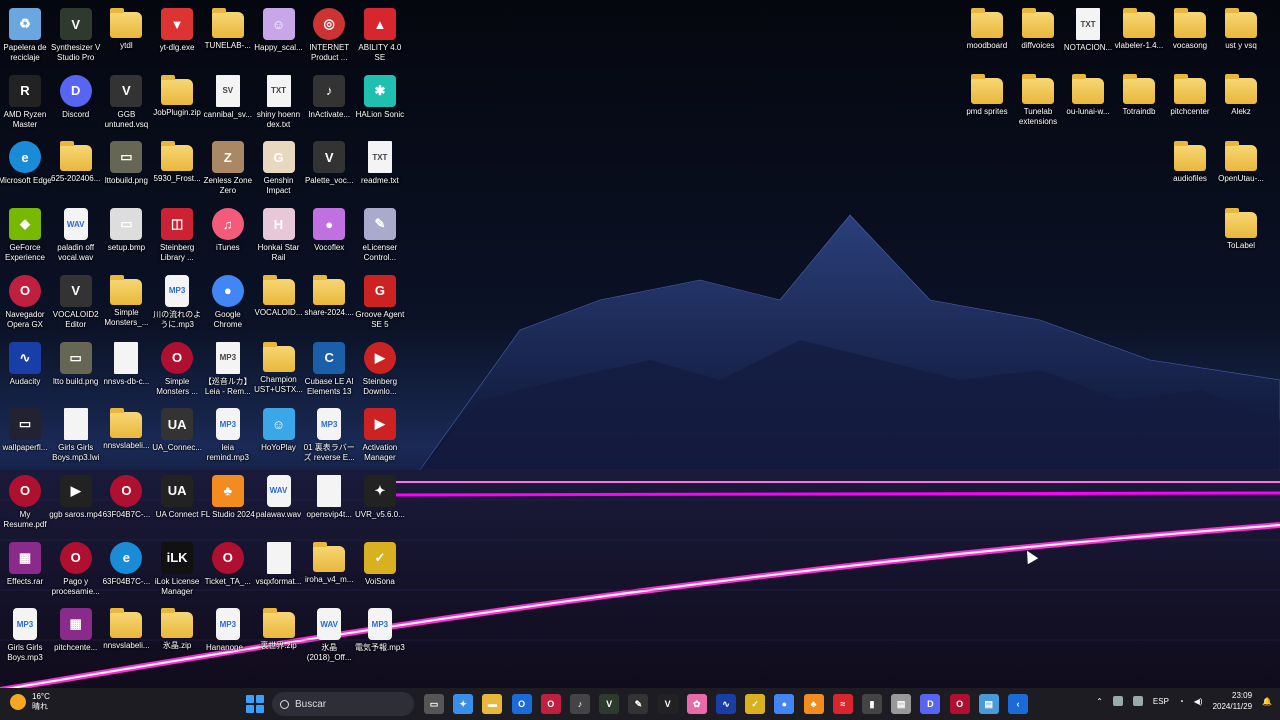 This screenshot has height=720, width=1280. What do you see at coordinates (1190, 35) in the screenshot?
I see `vocasong-folder-desktop-icon: vocasong` at bounding box center [1190, 35].